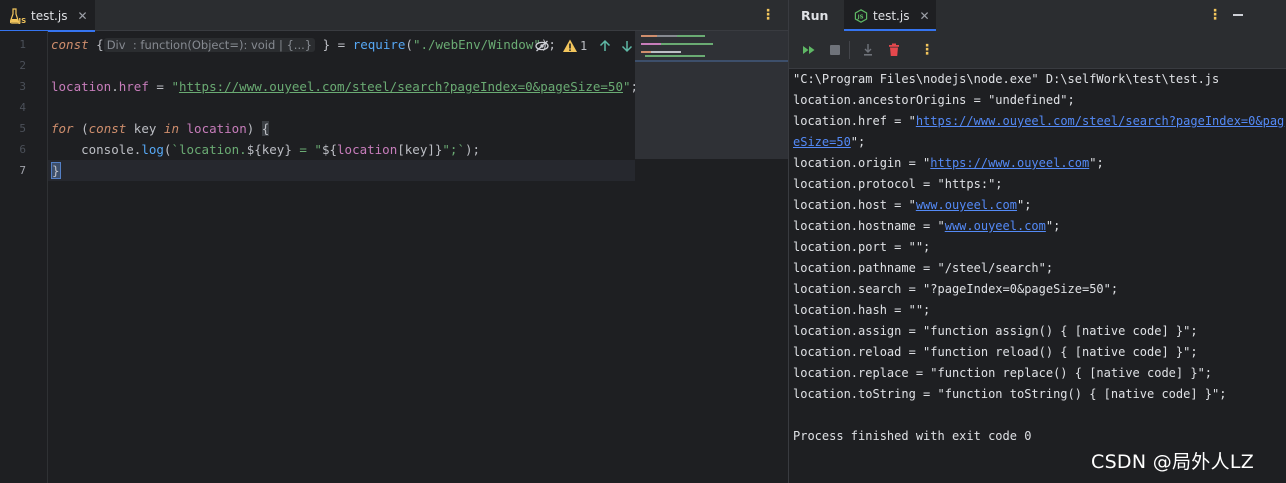  What do you see at coordinates (934, 100) in the screenshot?
I see `console-line: location.ancestorOrigins = "undefined";` at bounding box center [934, 100].